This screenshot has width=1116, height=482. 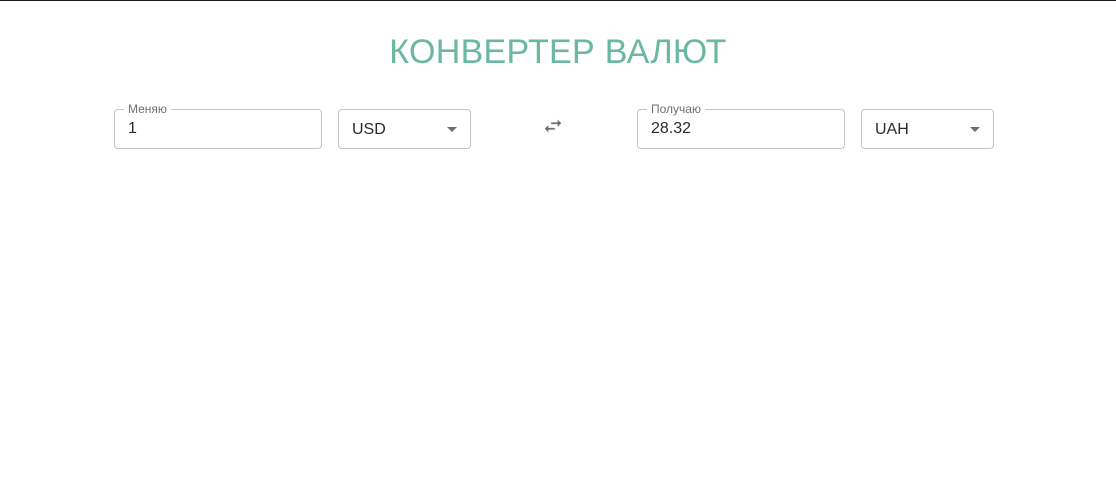 I want to click on from-currency-select: USD, so click(x=404, y=129).